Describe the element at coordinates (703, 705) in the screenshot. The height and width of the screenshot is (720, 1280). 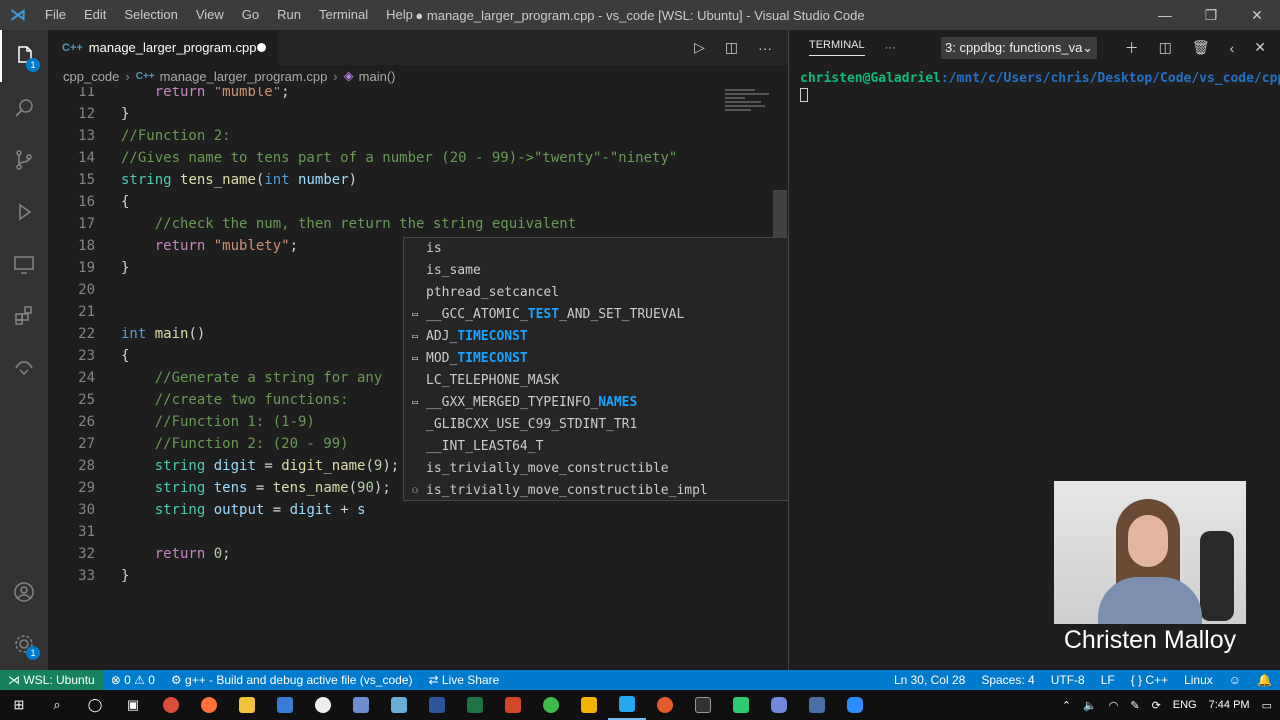
I see `terminal-app-icon` at that location.